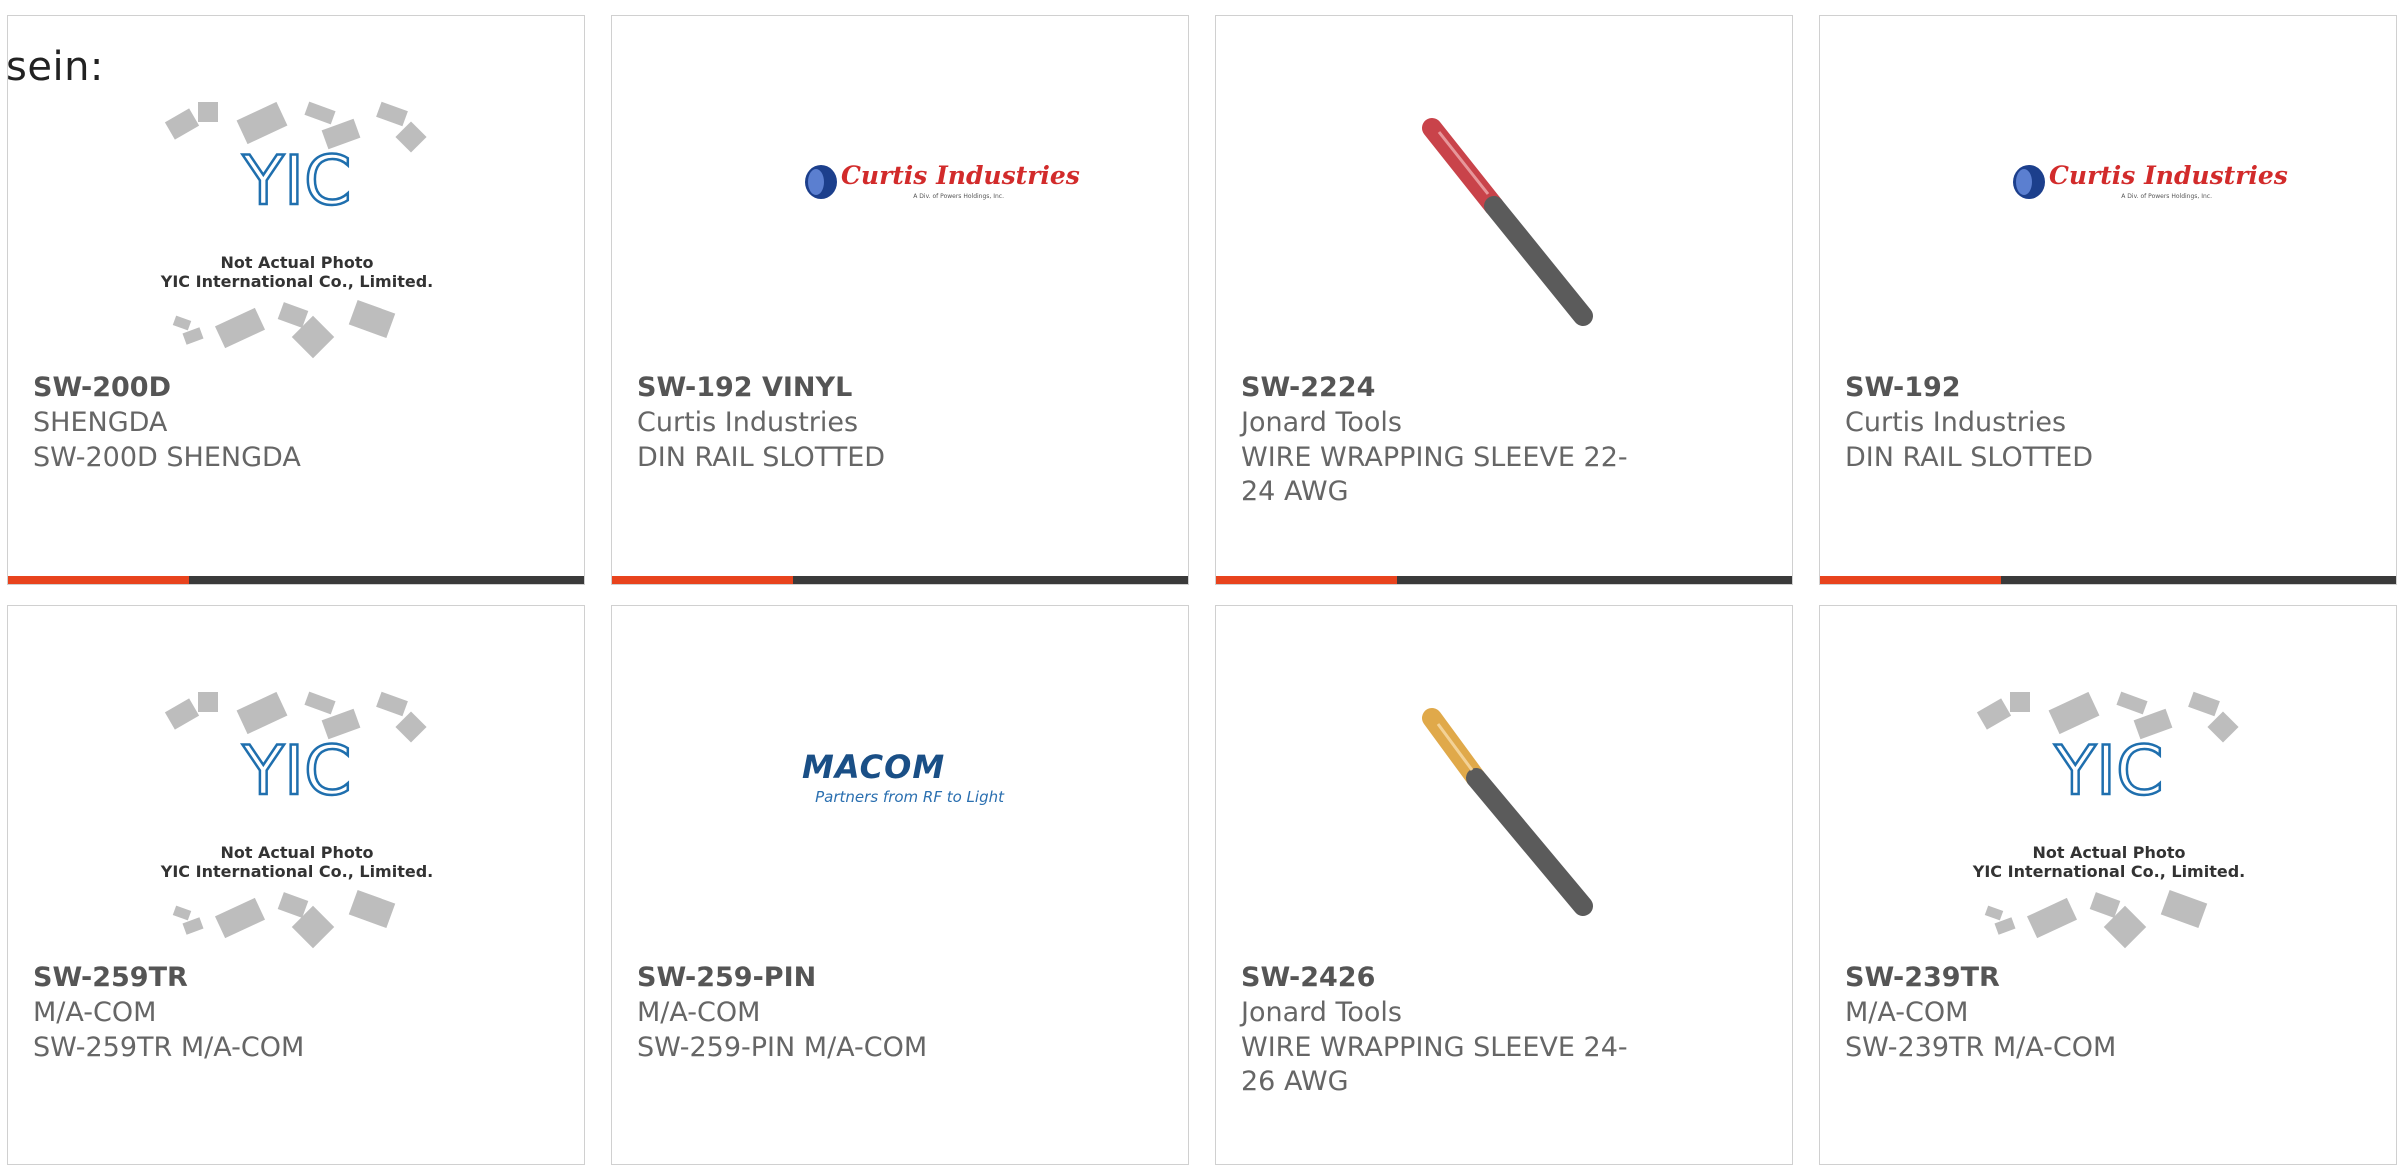 This screenshot has width=2400, height=1165. I want to click on part-number: SW-192, so click(1903, 387).